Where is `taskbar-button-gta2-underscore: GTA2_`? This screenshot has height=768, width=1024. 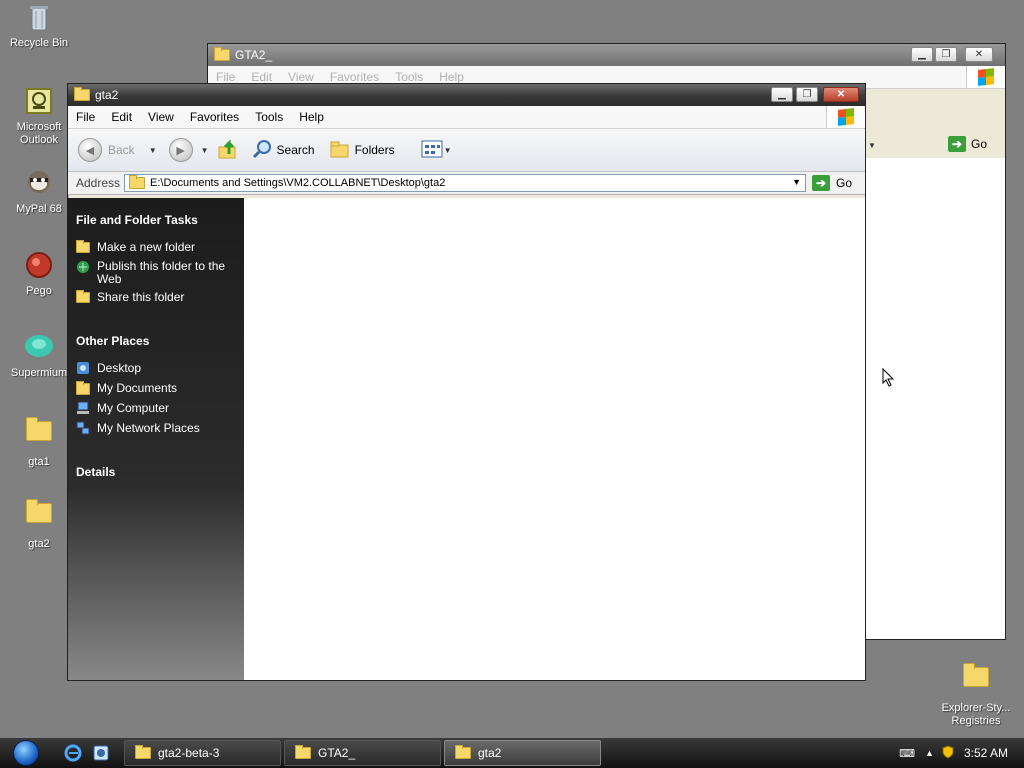 taskbar-button-gta2-underscore: GTA2_ is located at coordinates (362, 753).